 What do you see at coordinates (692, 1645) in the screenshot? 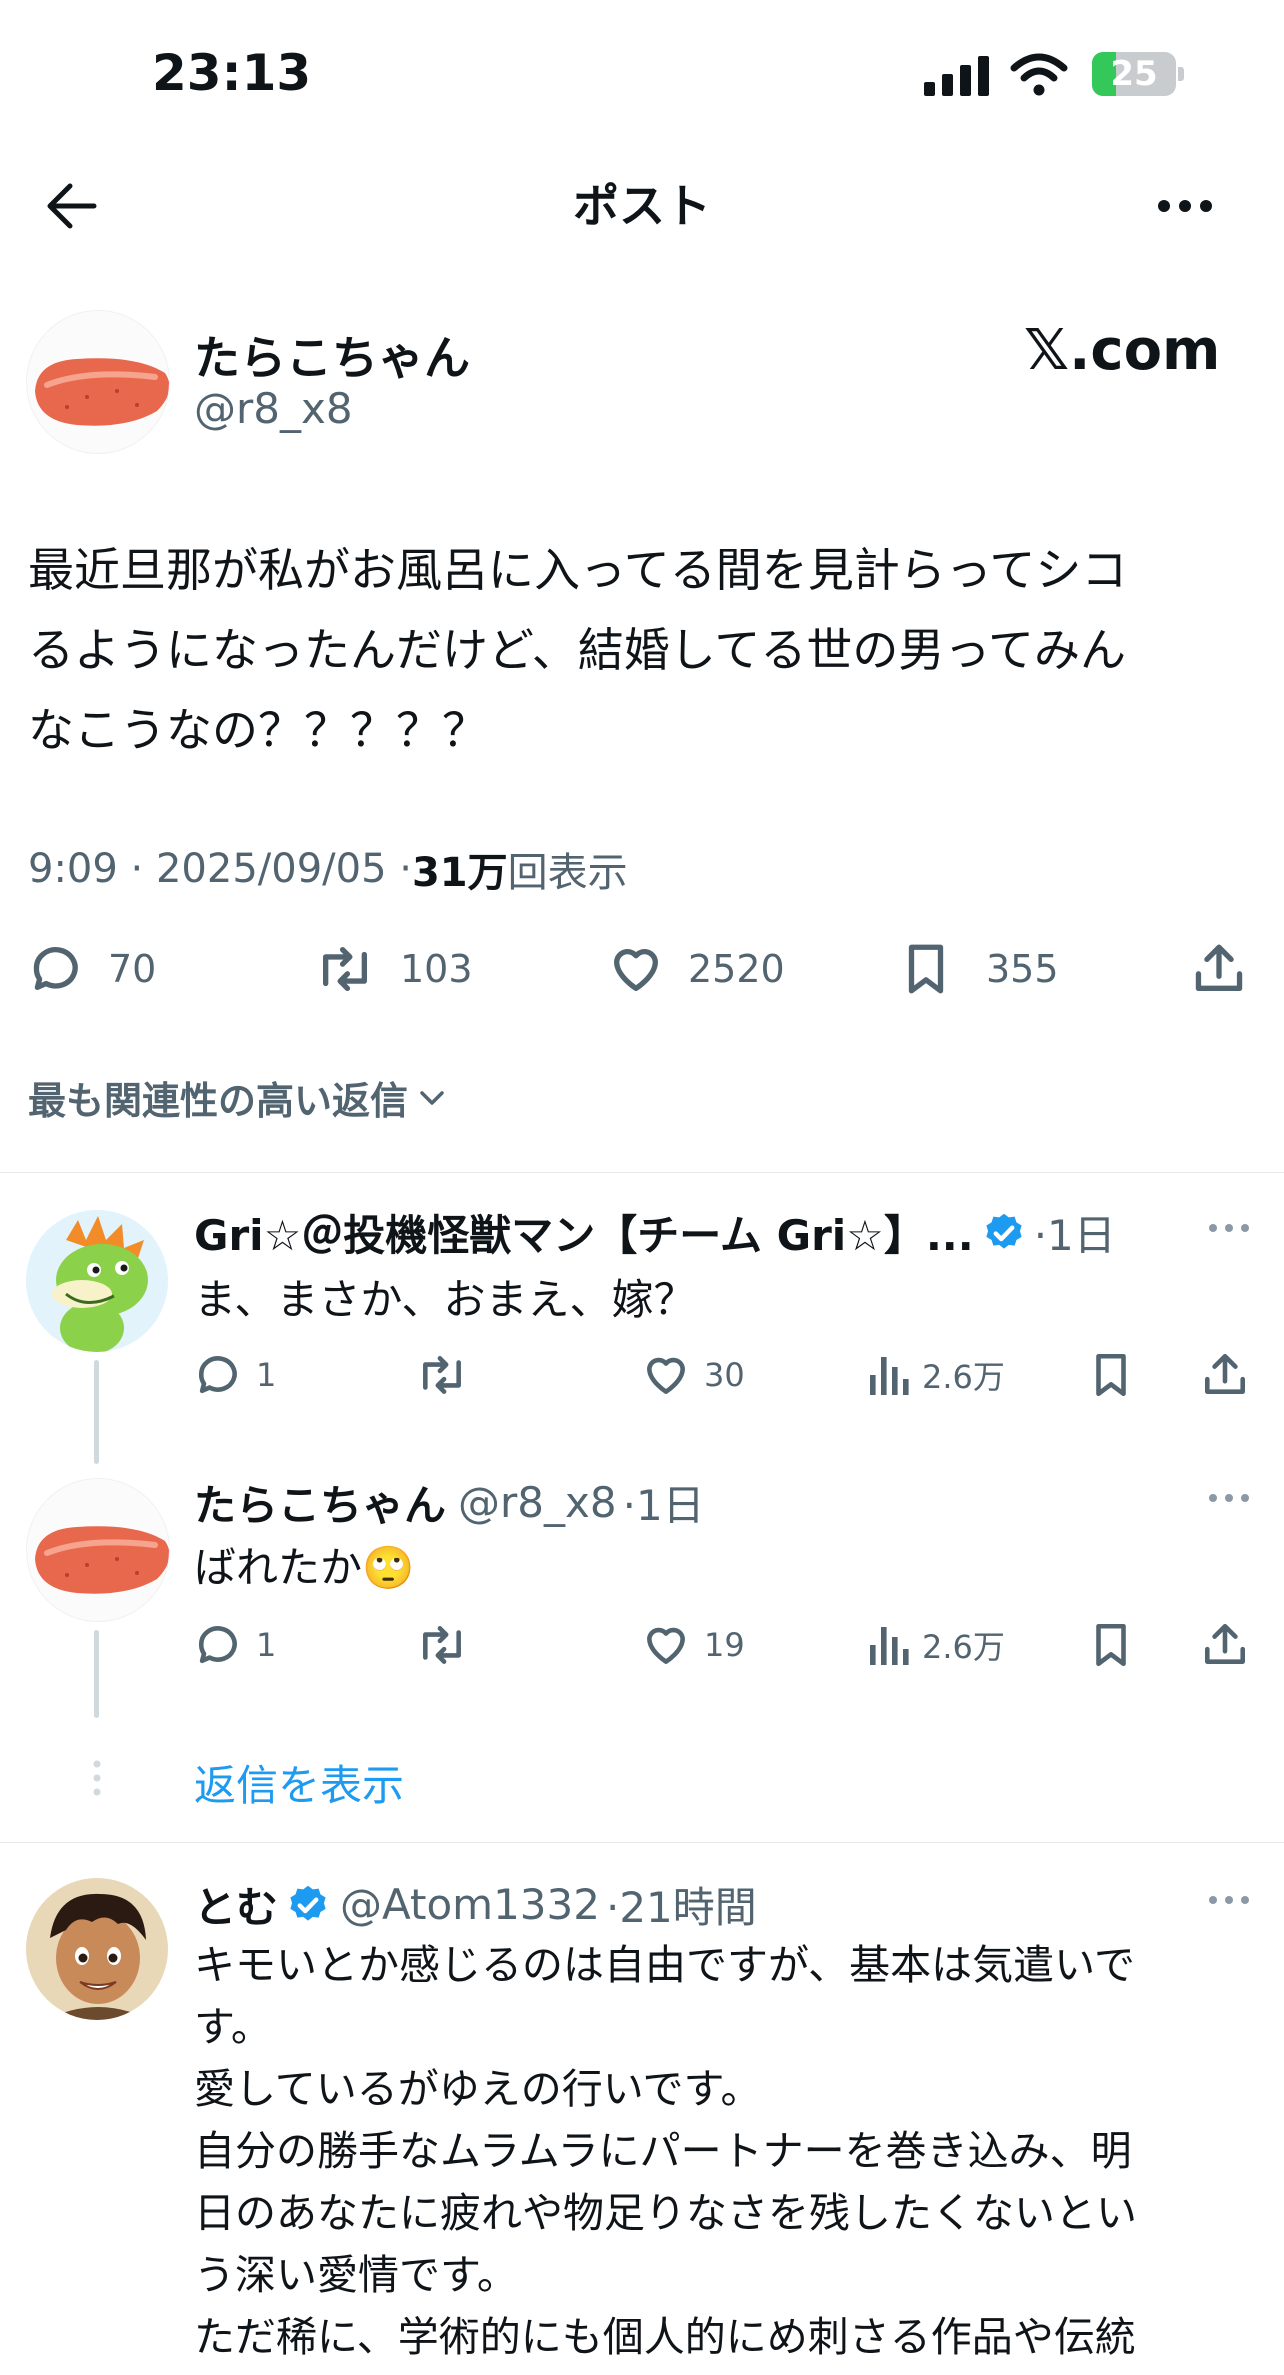
I see `like-action: 19` at bounding box center [692, 1645].